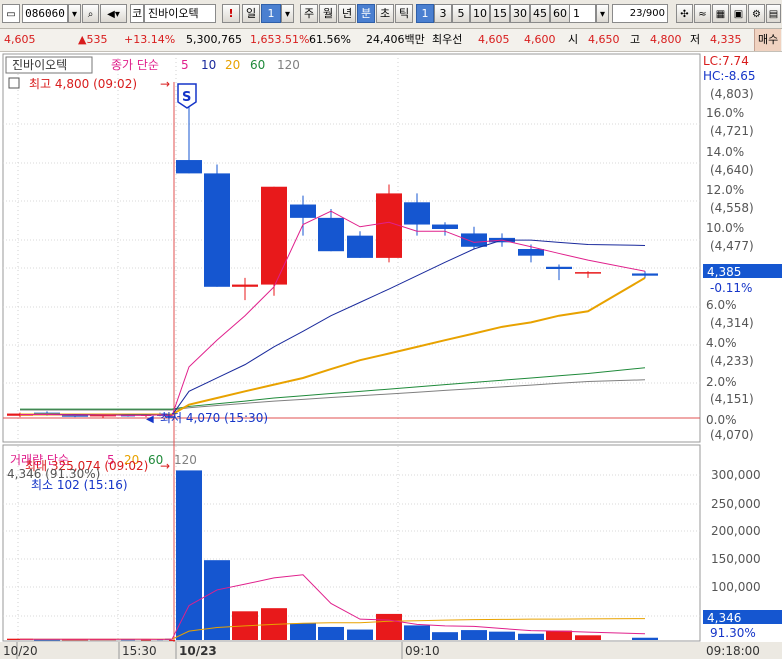 The height and width of the screenshot is (659, 782). I want to click on volume-y-tick: 300,000, so click(736, 475).